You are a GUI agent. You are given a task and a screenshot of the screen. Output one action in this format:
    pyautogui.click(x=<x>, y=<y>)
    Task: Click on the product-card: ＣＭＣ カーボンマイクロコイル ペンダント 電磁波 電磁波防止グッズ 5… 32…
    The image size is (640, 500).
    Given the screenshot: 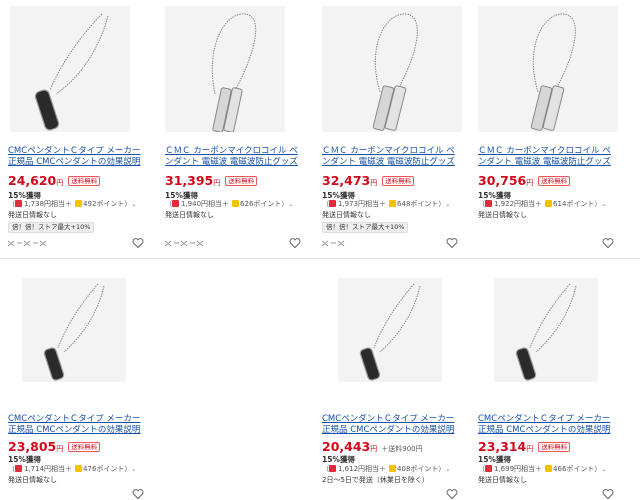 What is the action you would take?
    pyautogui.click(x=388, y=124)
    